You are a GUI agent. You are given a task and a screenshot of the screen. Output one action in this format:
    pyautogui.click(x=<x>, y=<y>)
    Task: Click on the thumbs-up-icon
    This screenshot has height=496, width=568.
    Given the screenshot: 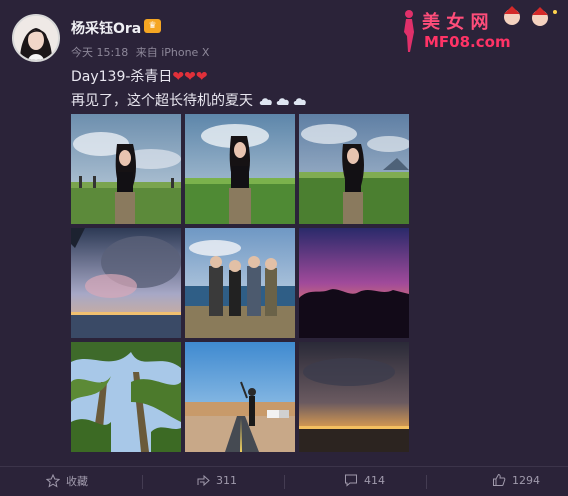 What is the action you would take?
    pyautogui.click(x=499, y=479)
    